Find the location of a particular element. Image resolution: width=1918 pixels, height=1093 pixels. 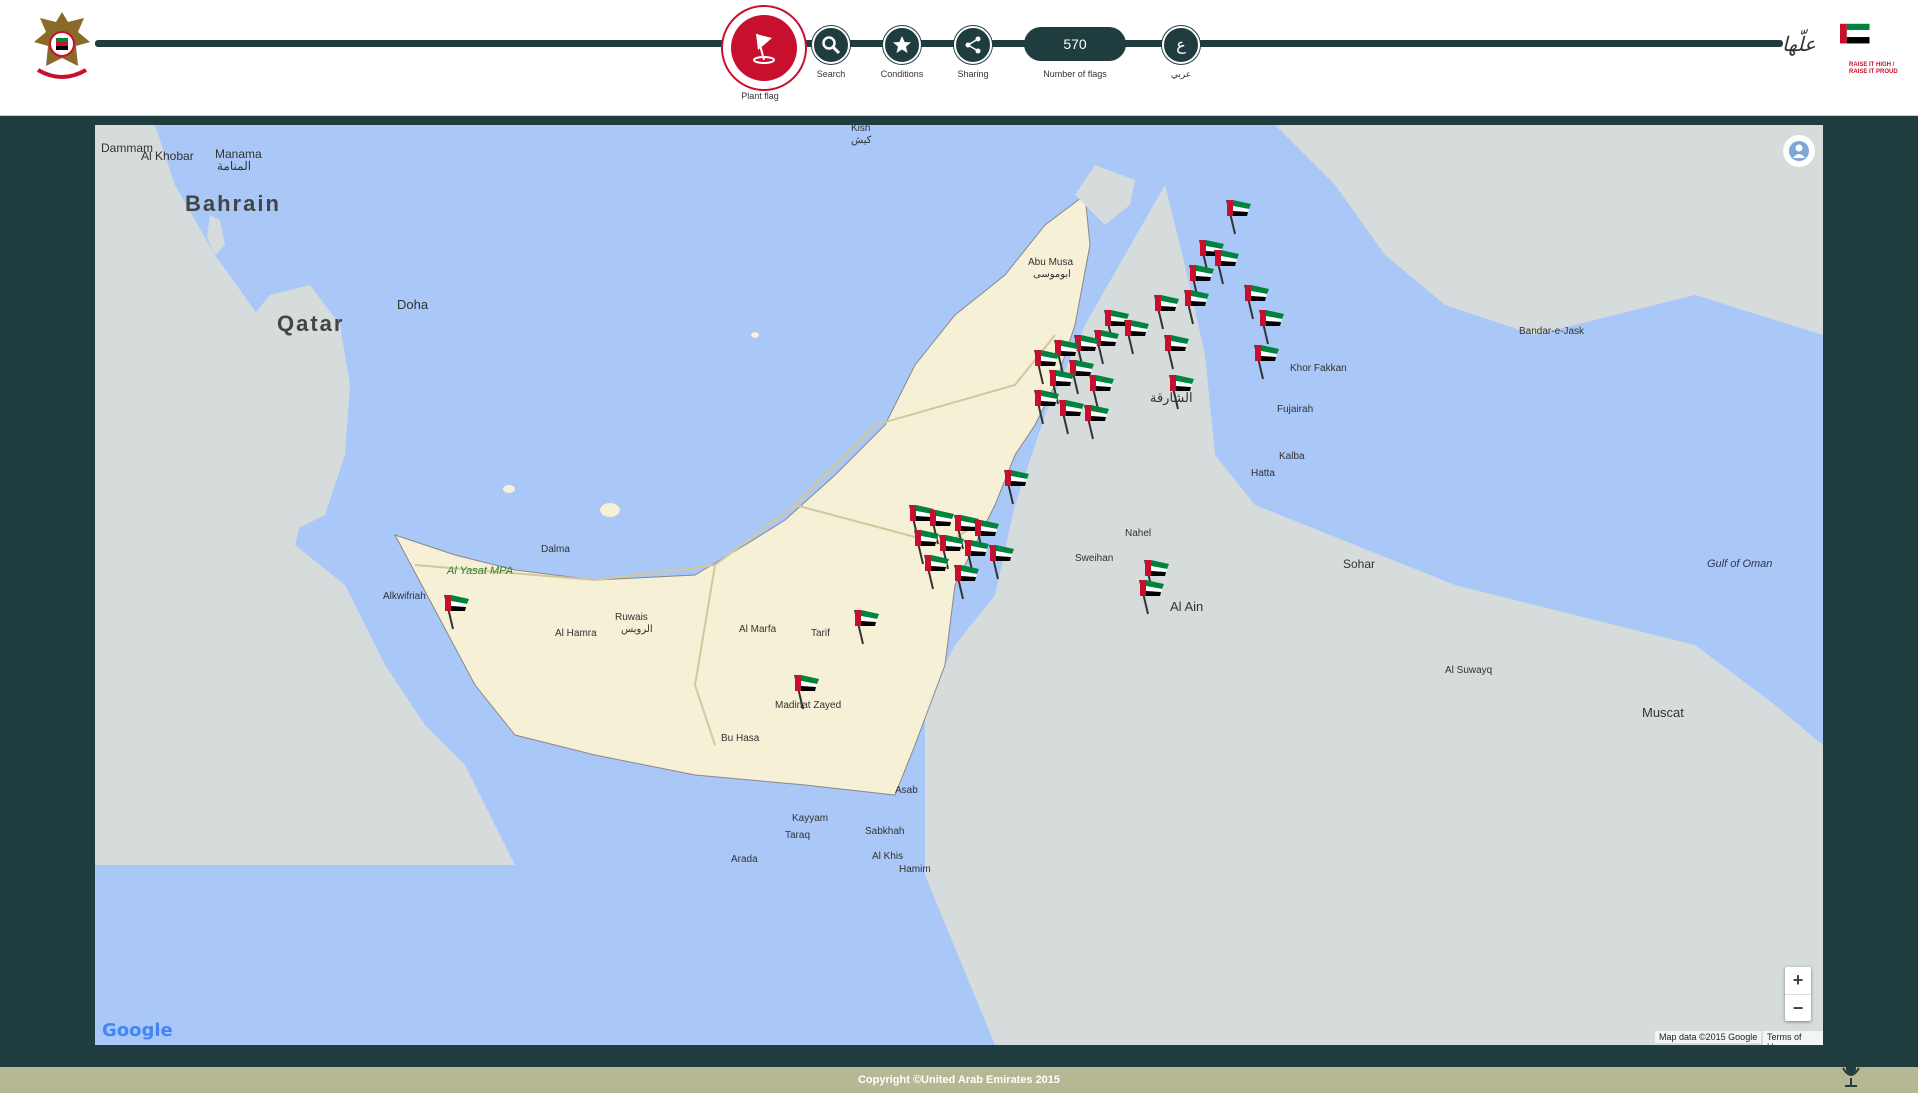

conditions-button is located at coordinates (902, 45).